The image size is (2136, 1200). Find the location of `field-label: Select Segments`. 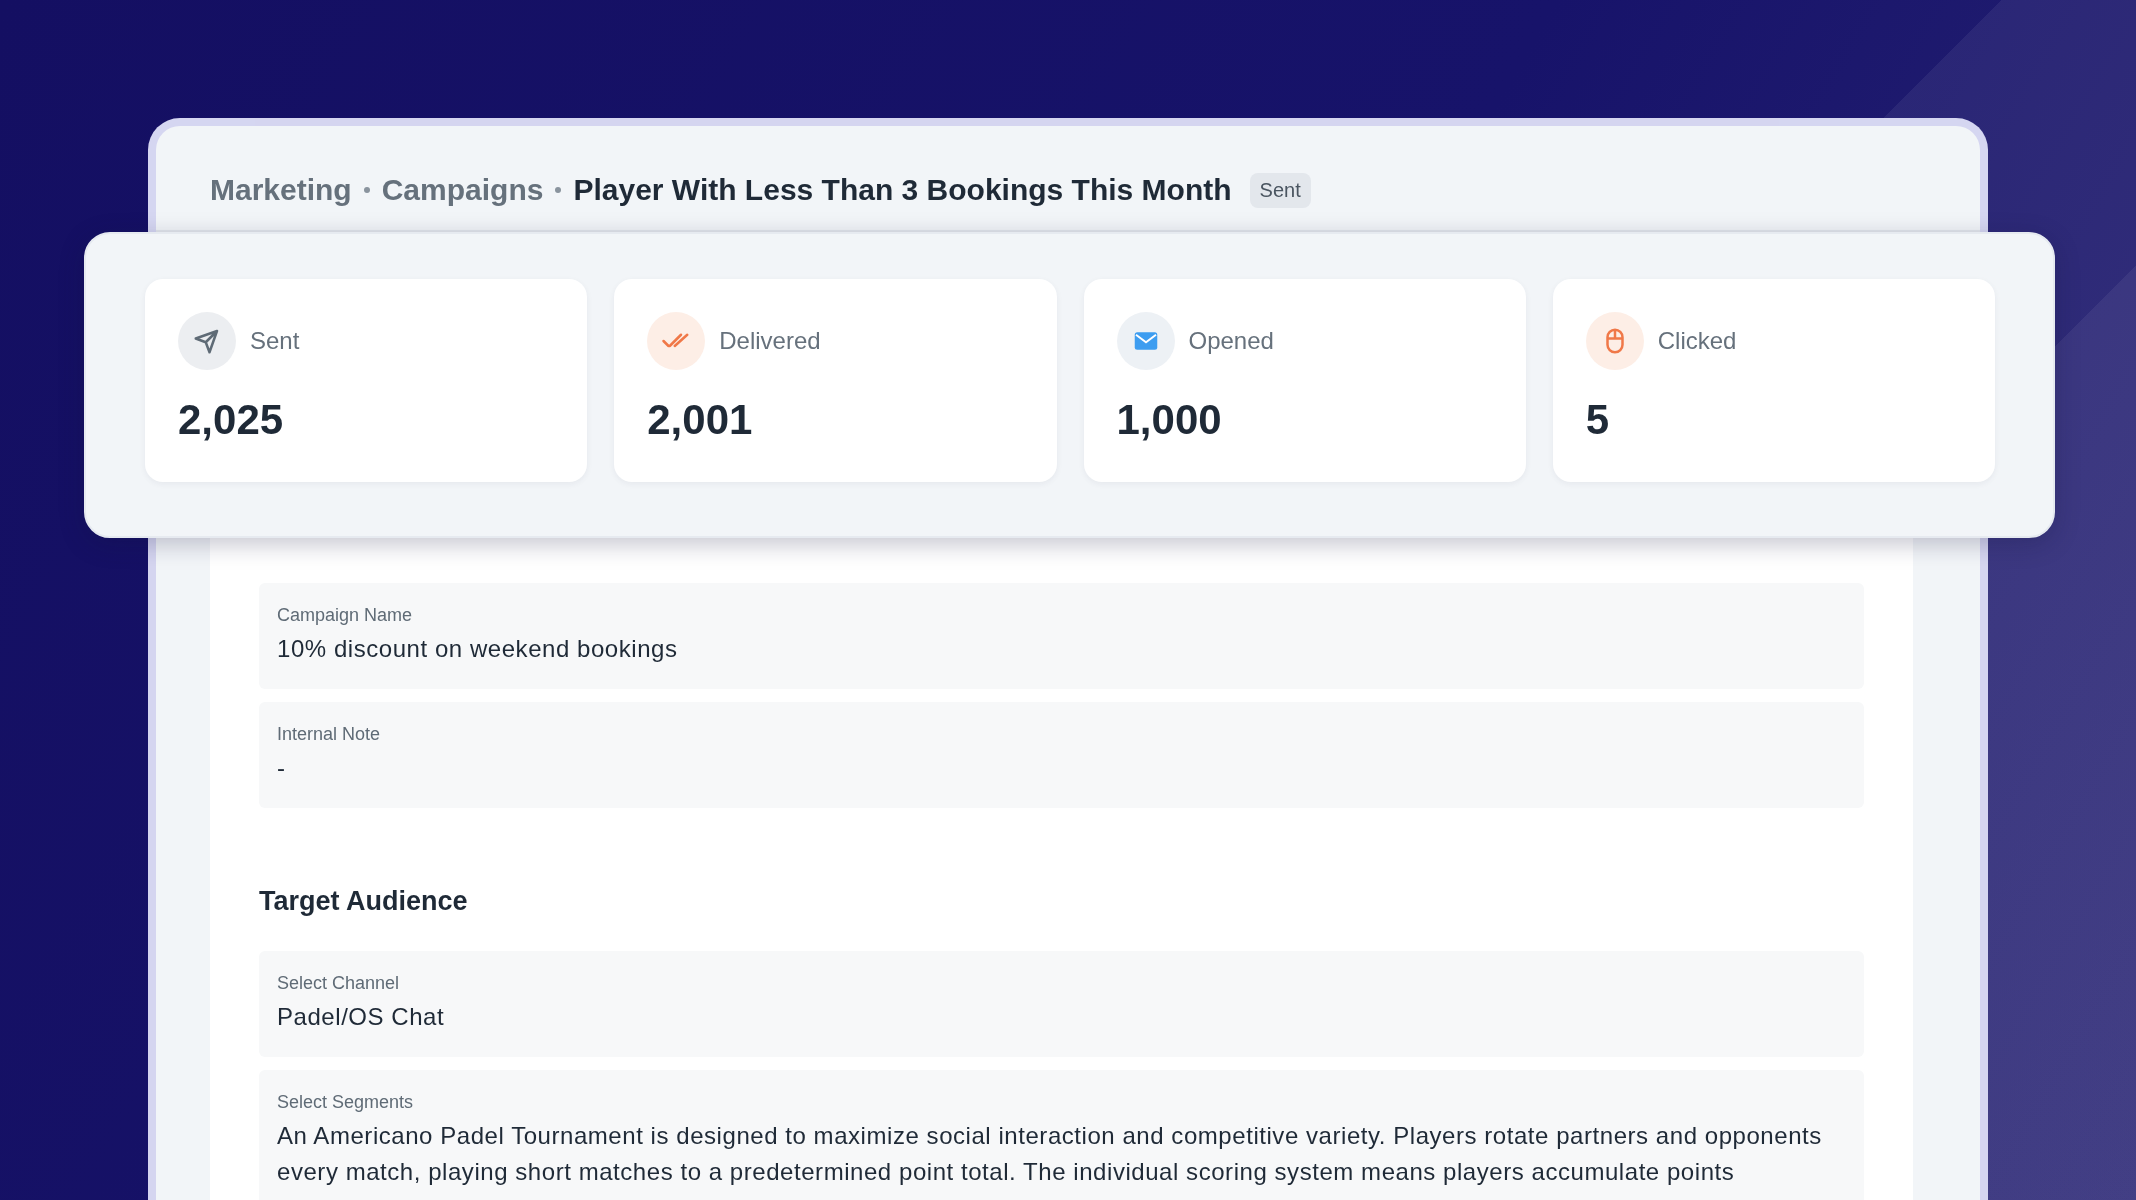

field-label: Select Segments is located at coordinates (346, 1102).